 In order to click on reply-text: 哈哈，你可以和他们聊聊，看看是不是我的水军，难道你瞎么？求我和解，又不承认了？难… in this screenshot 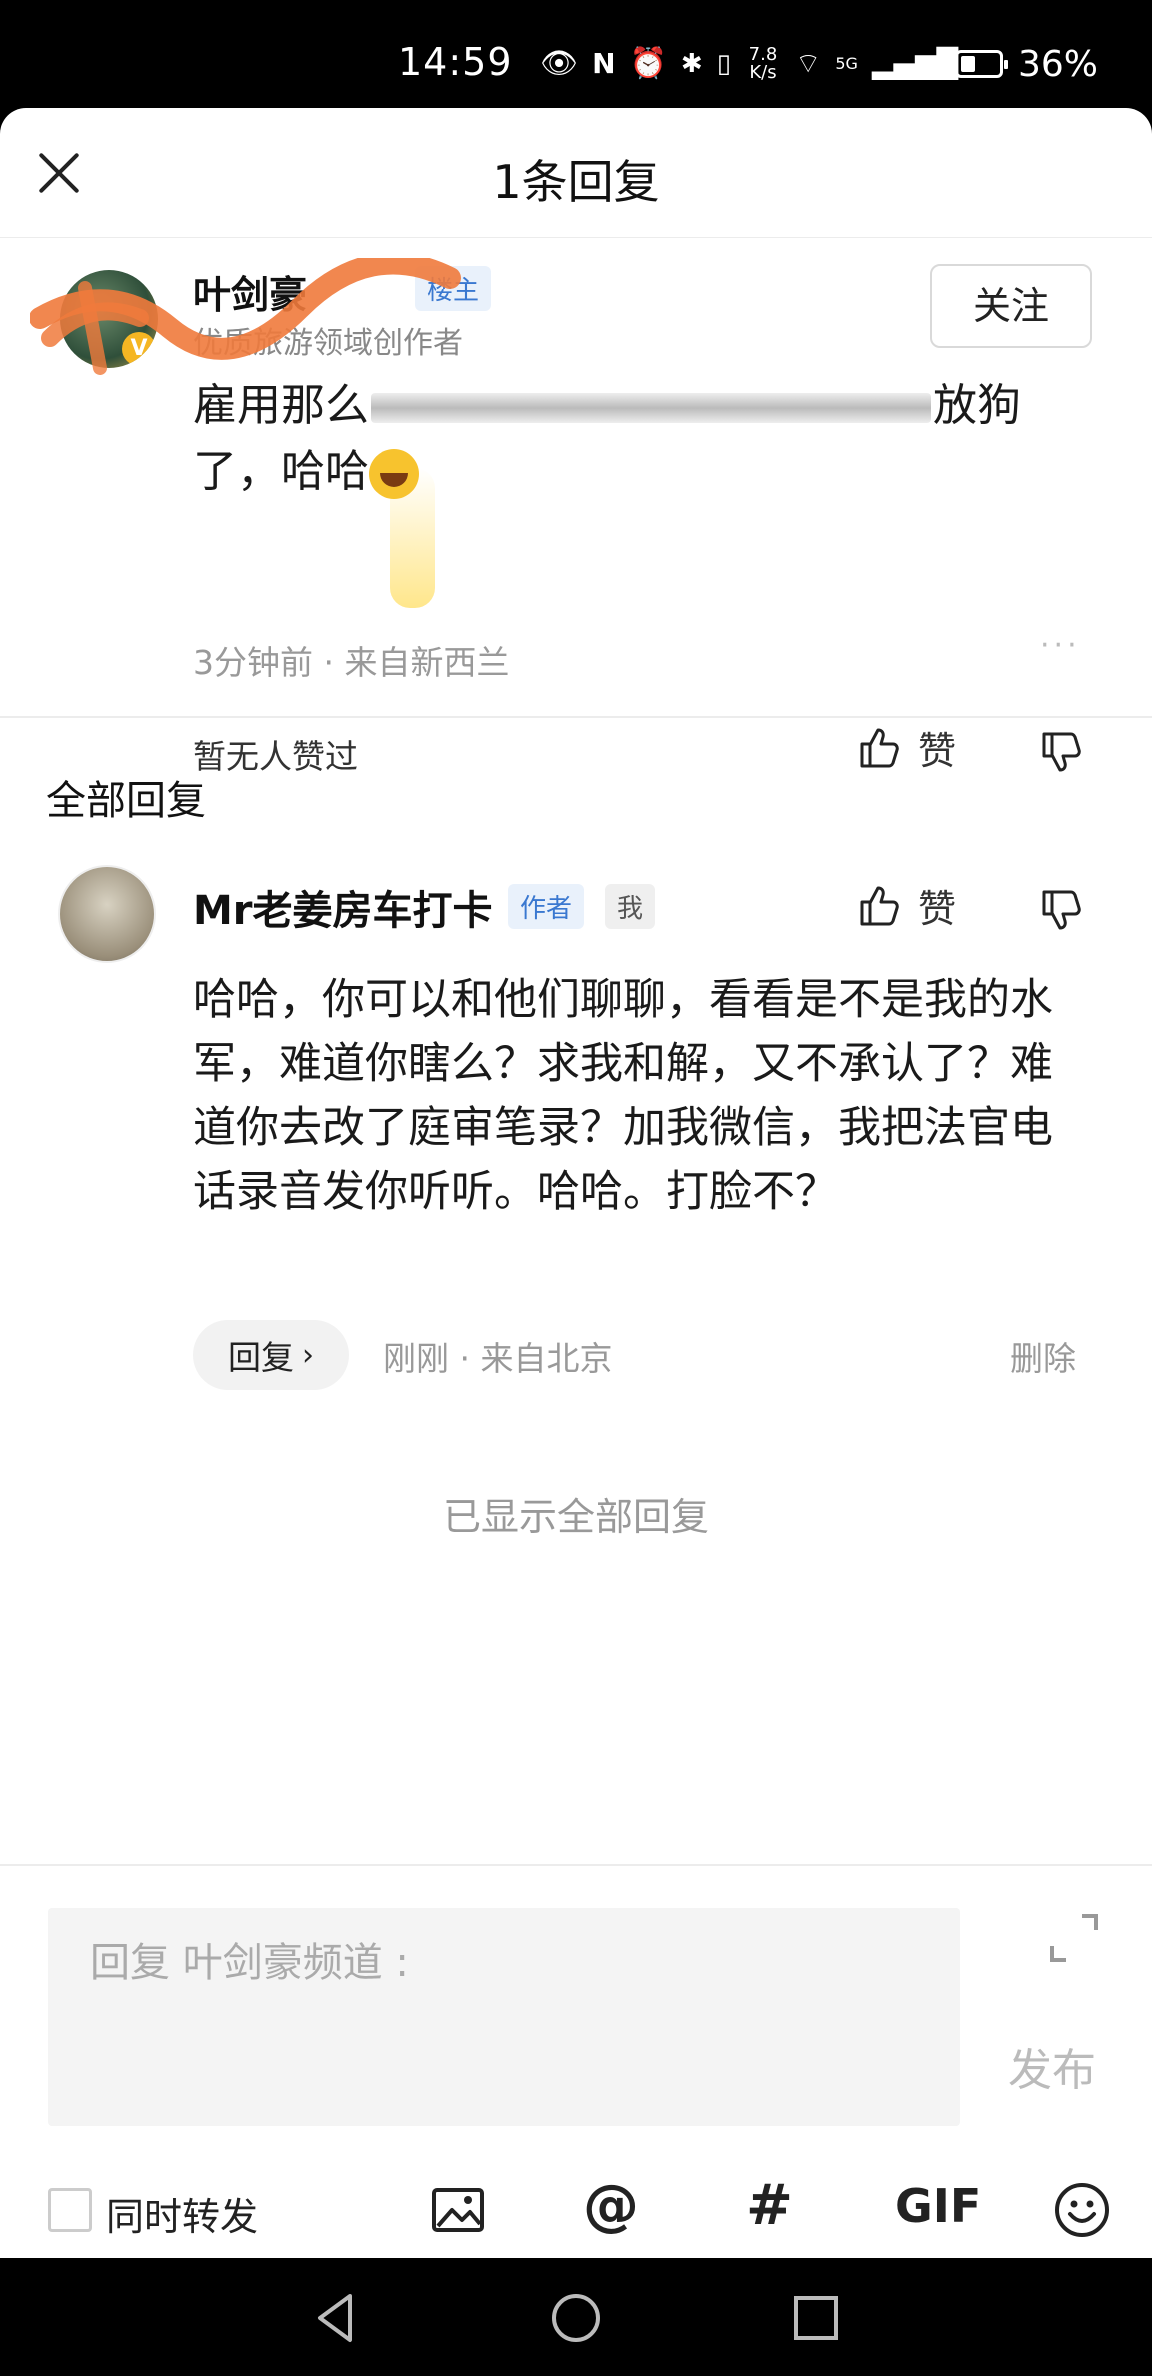, I will do `click(623, 1096)`.